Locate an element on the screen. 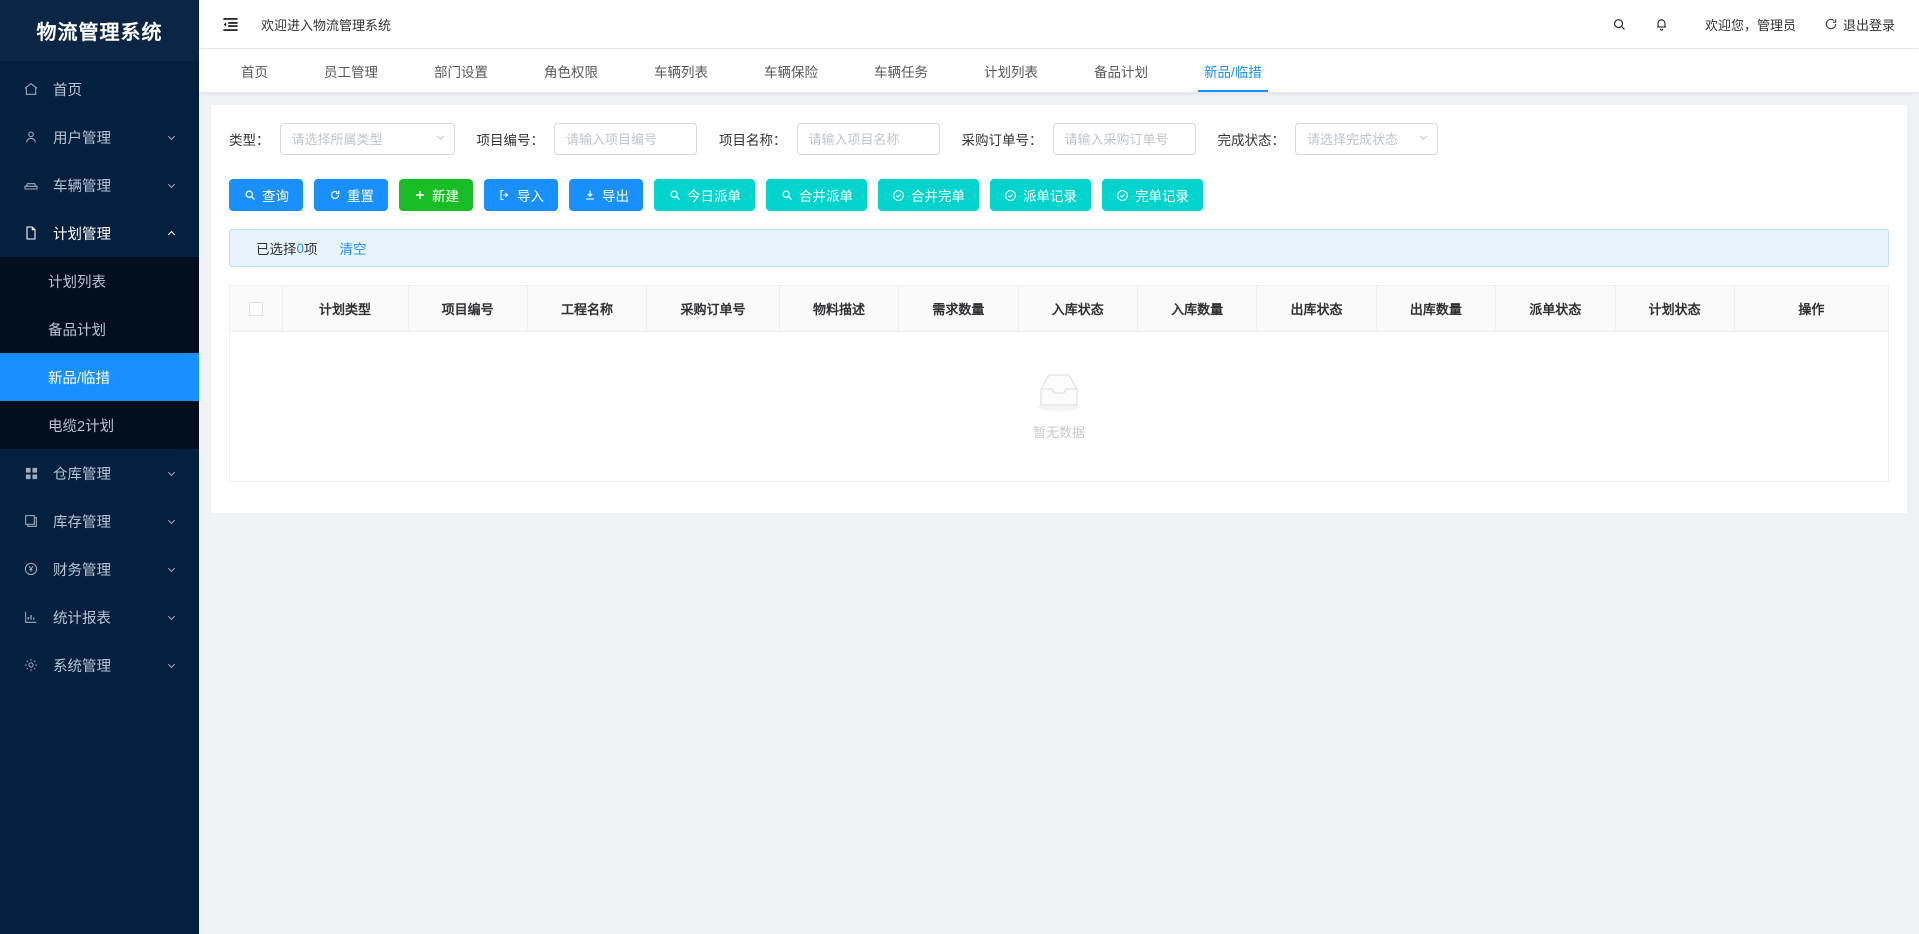 The width and height of the screenshot is (1919, 934). box-icon is located at coordinates (31, 521).